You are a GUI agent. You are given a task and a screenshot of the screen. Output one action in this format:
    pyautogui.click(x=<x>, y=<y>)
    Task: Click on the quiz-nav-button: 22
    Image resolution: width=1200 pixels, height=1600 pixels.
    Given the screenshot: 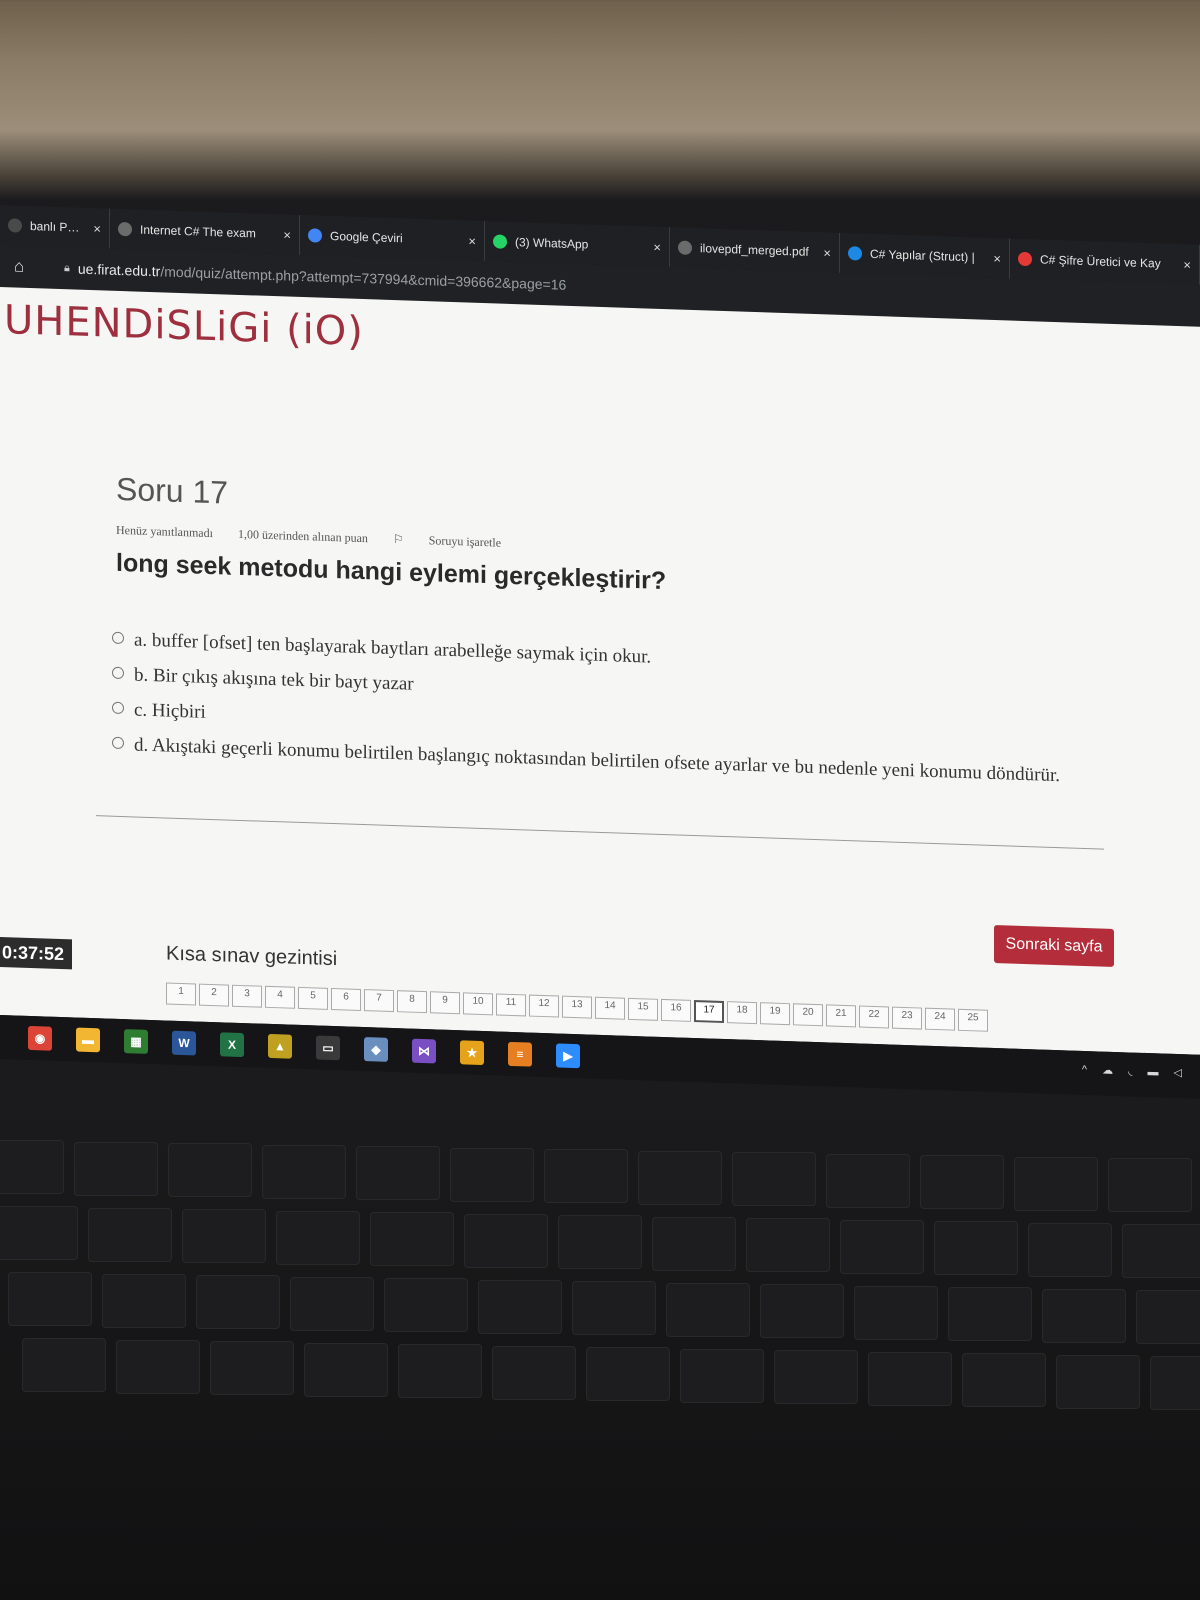 What is the action you would take?
    pyautogui.click(x=874, y=1017)
    